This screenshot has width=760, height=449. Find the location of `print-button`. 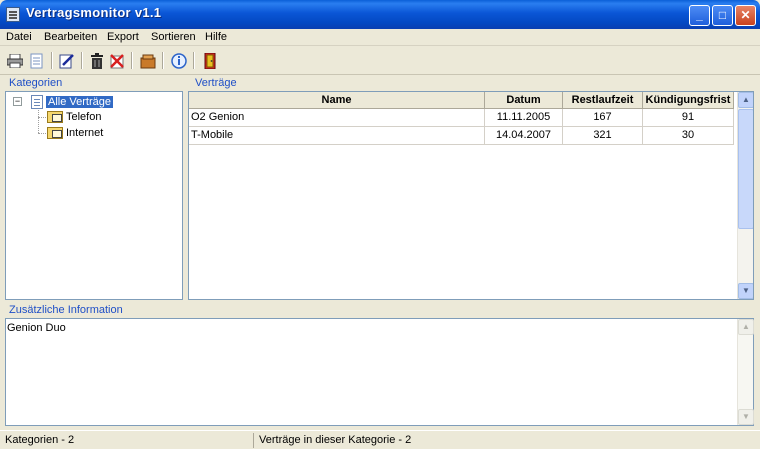

print-button is located at coordinates (15, 61).